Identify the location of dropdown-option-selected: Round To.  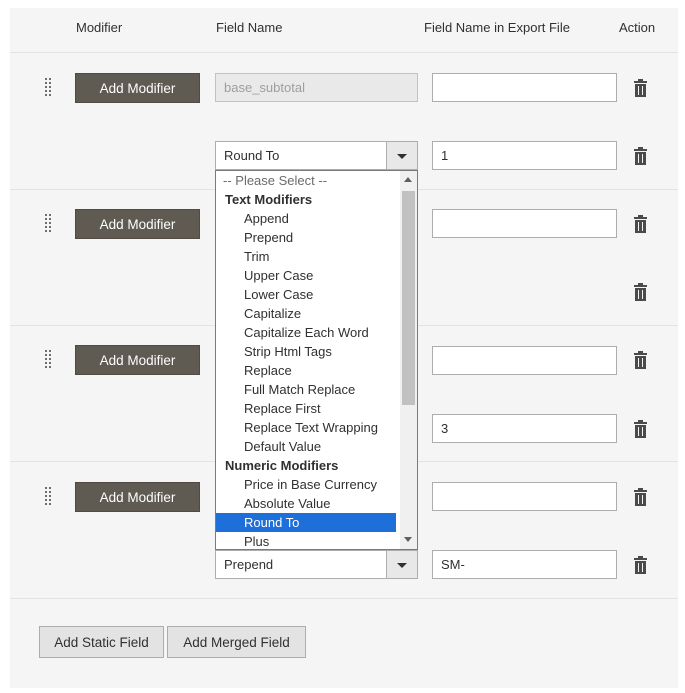
(306, 522).